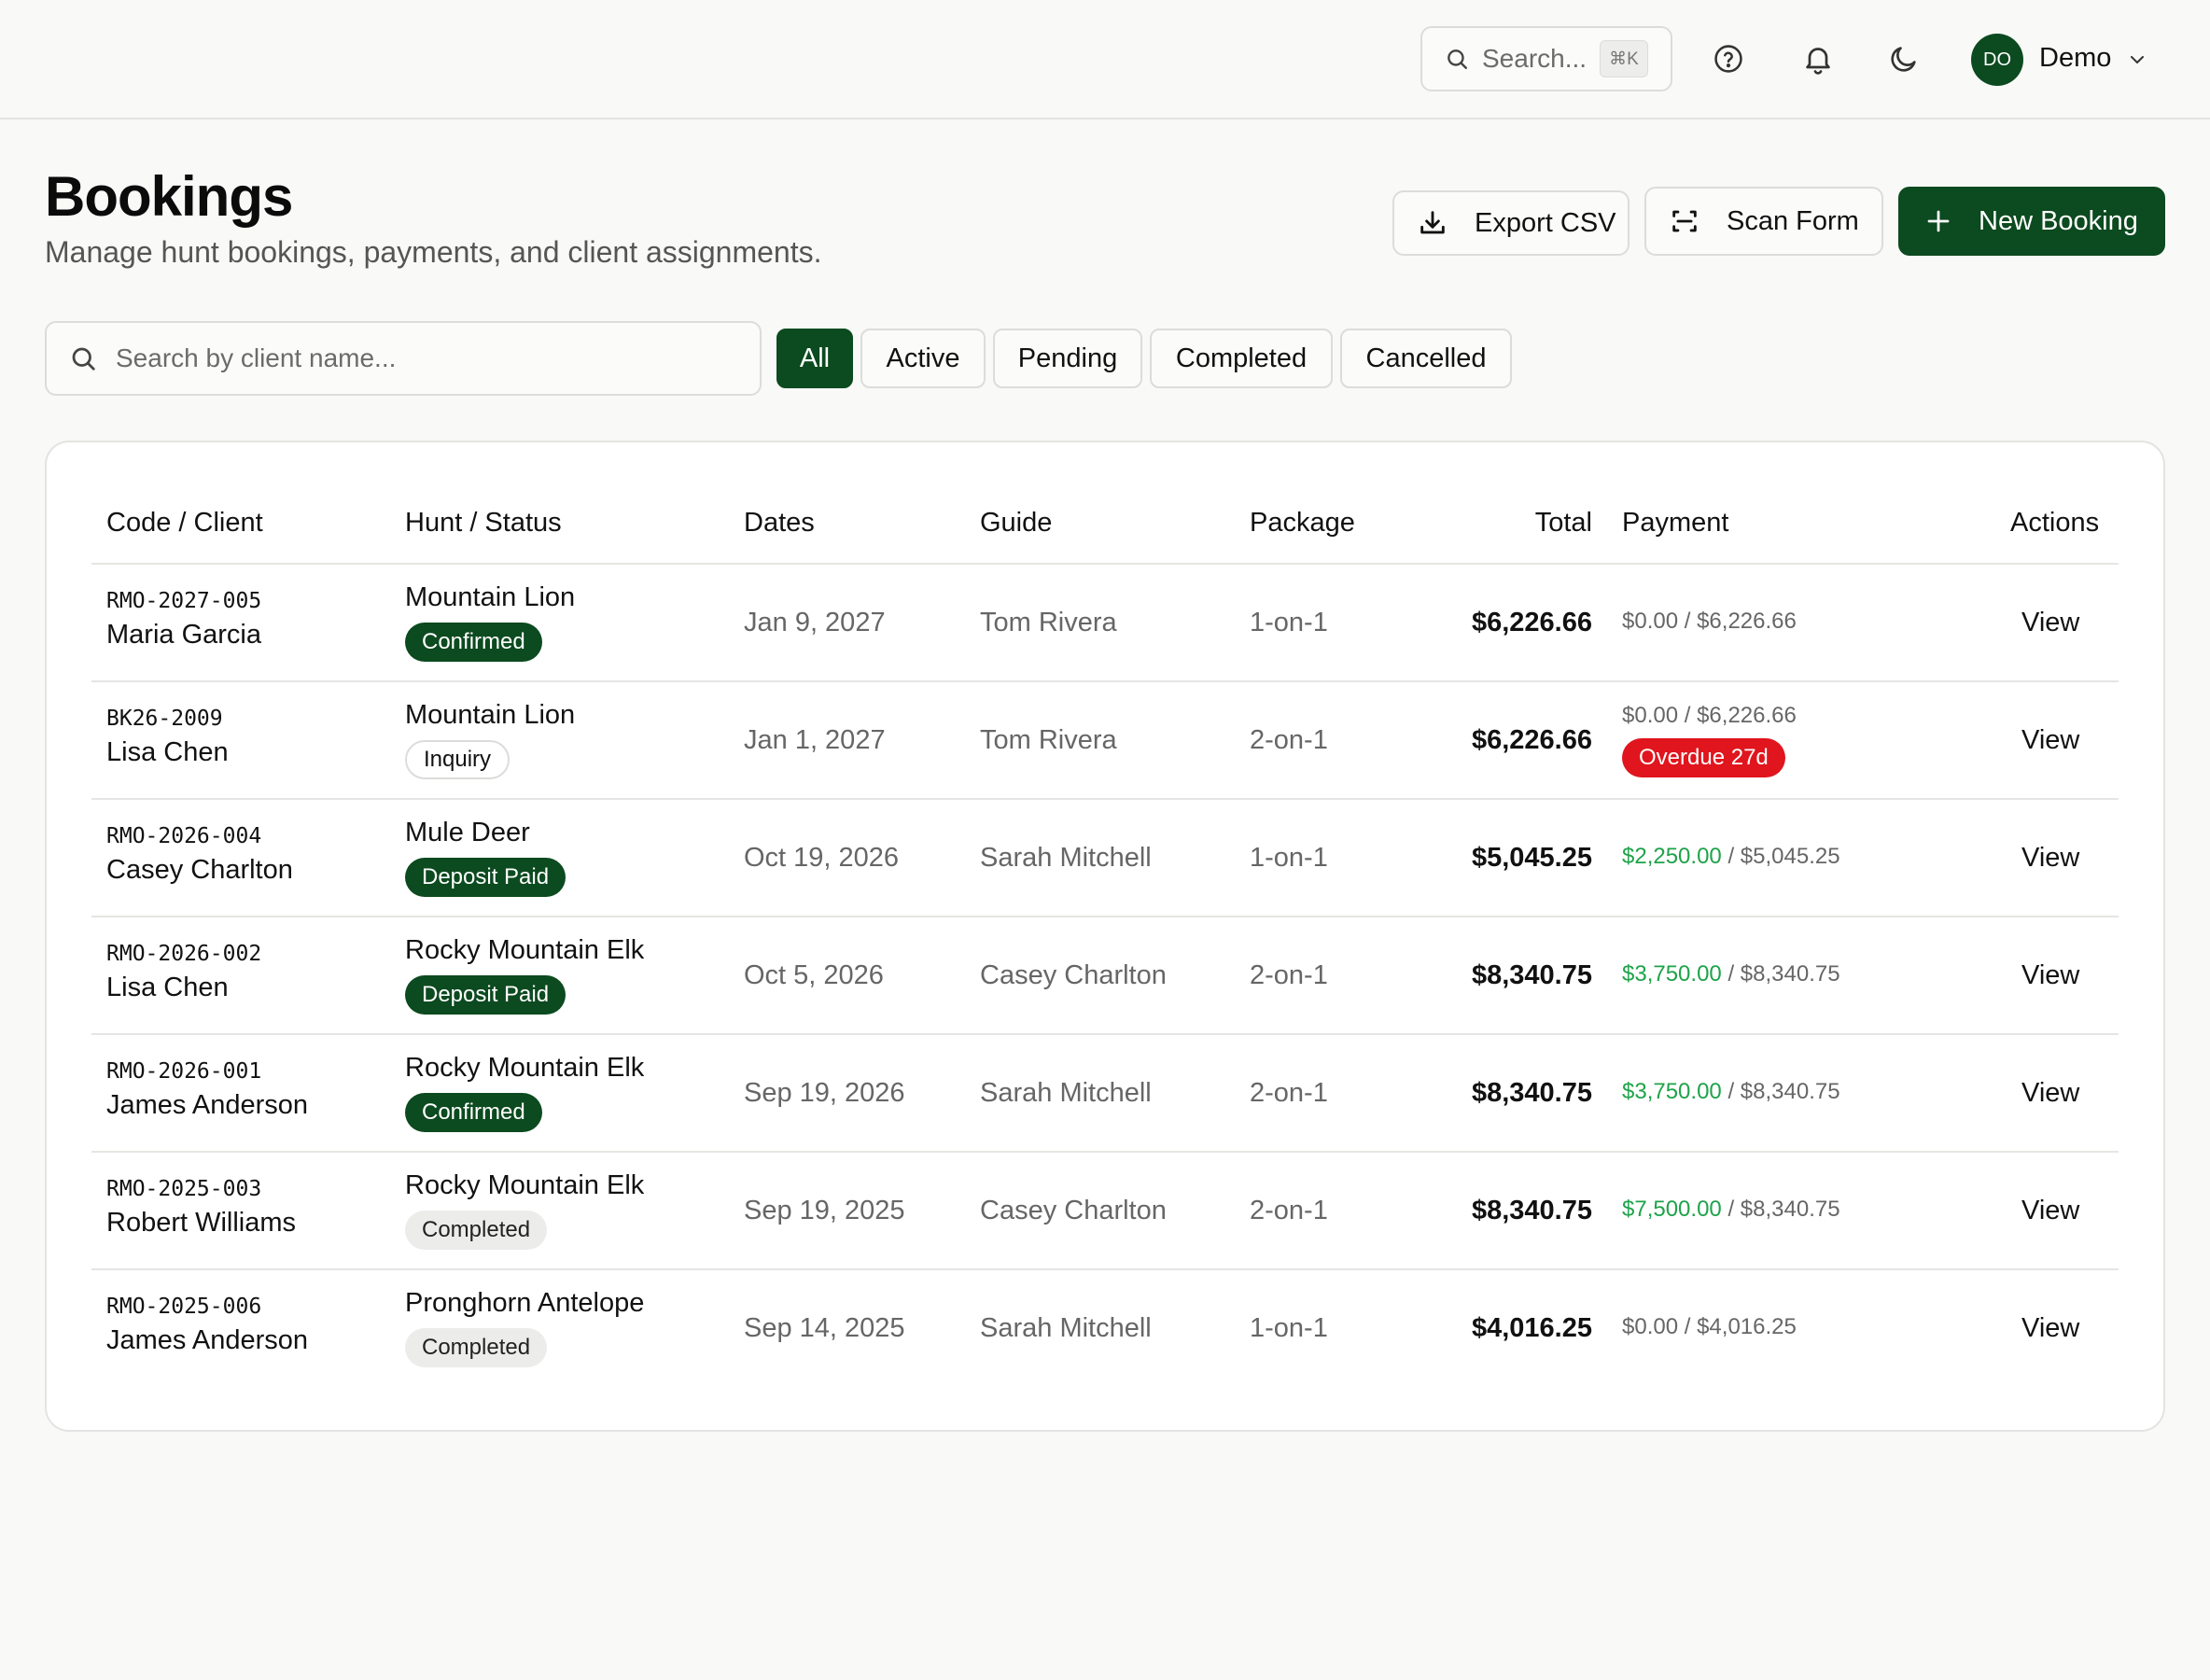 This screenshot has width=2210, height=1680. I want to click on export-csv-button: Export CSV, so click(1511, 223).